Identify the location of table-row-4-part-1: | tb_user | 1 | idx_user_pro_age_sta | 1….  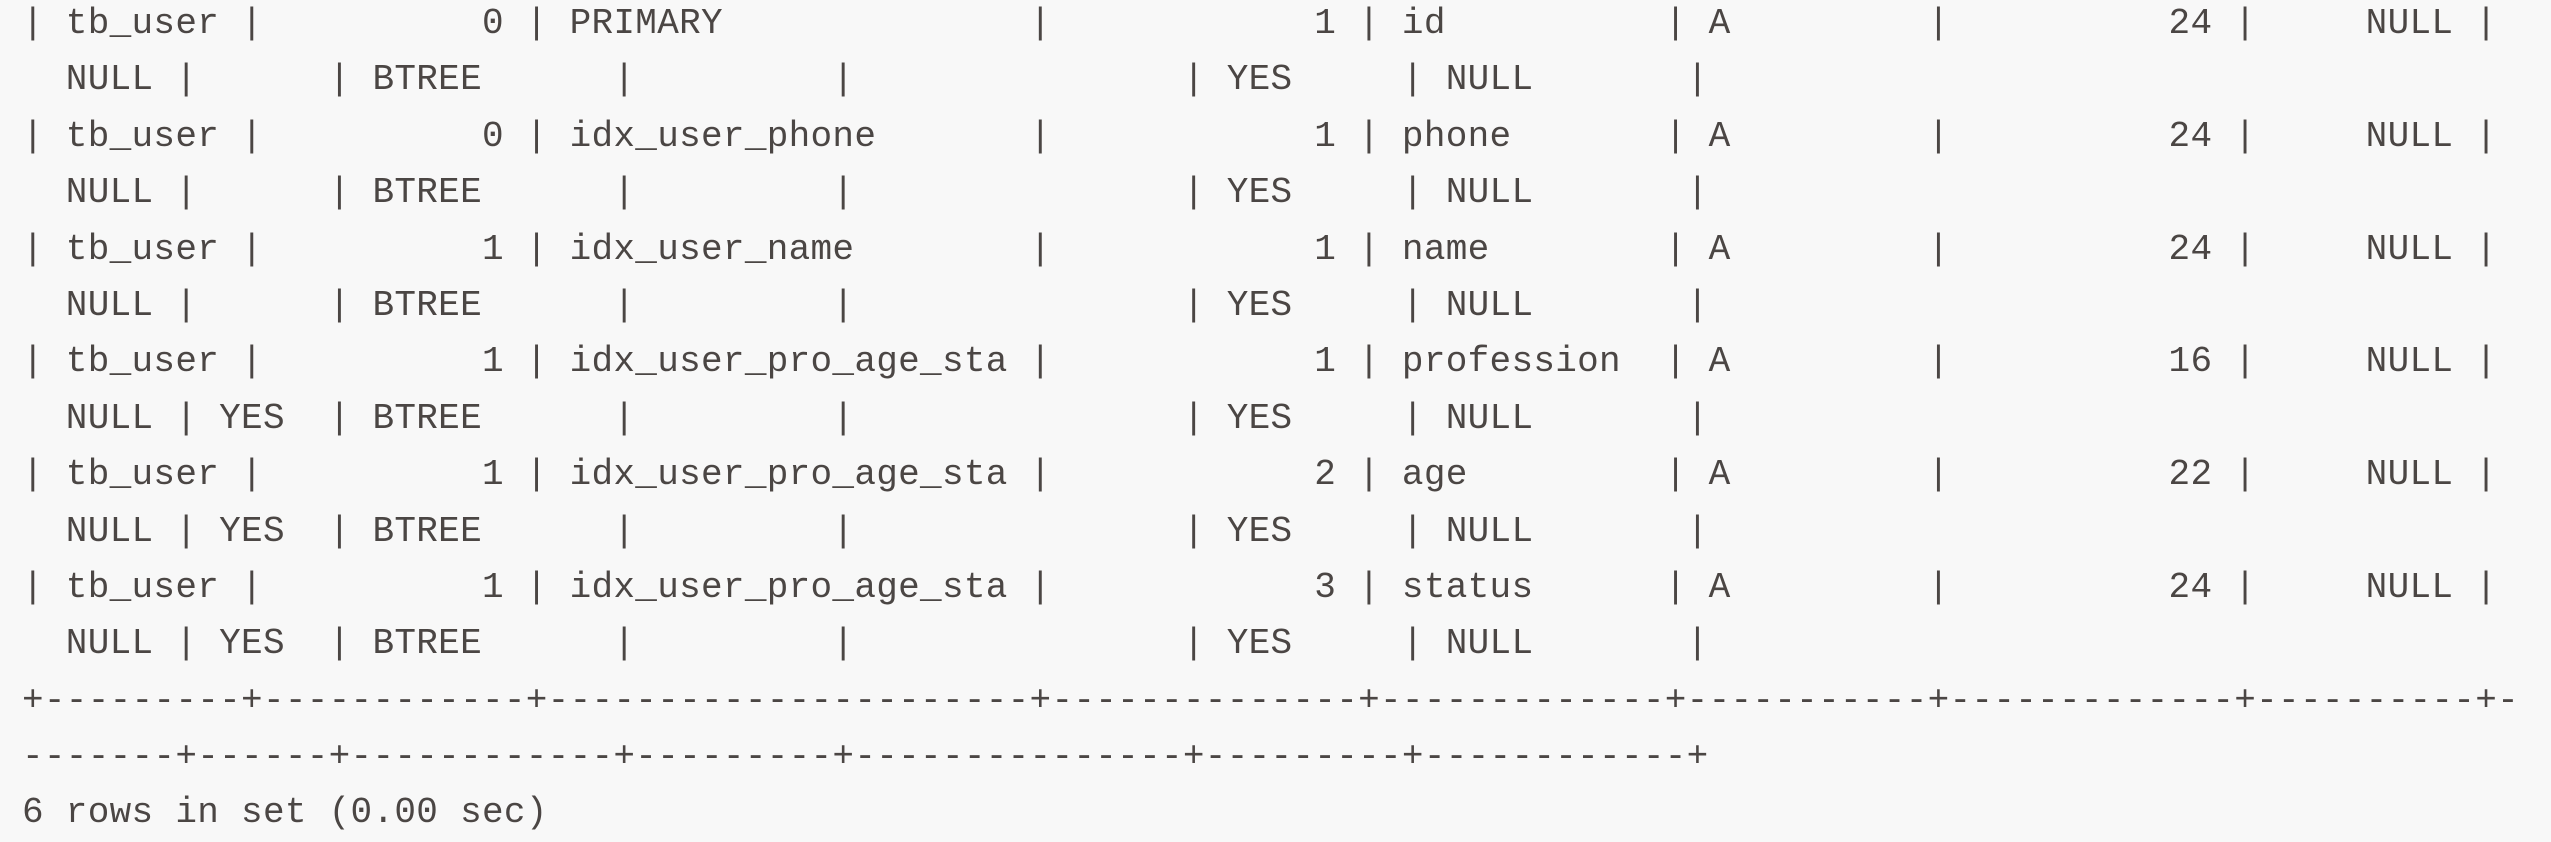
(1270, 362).